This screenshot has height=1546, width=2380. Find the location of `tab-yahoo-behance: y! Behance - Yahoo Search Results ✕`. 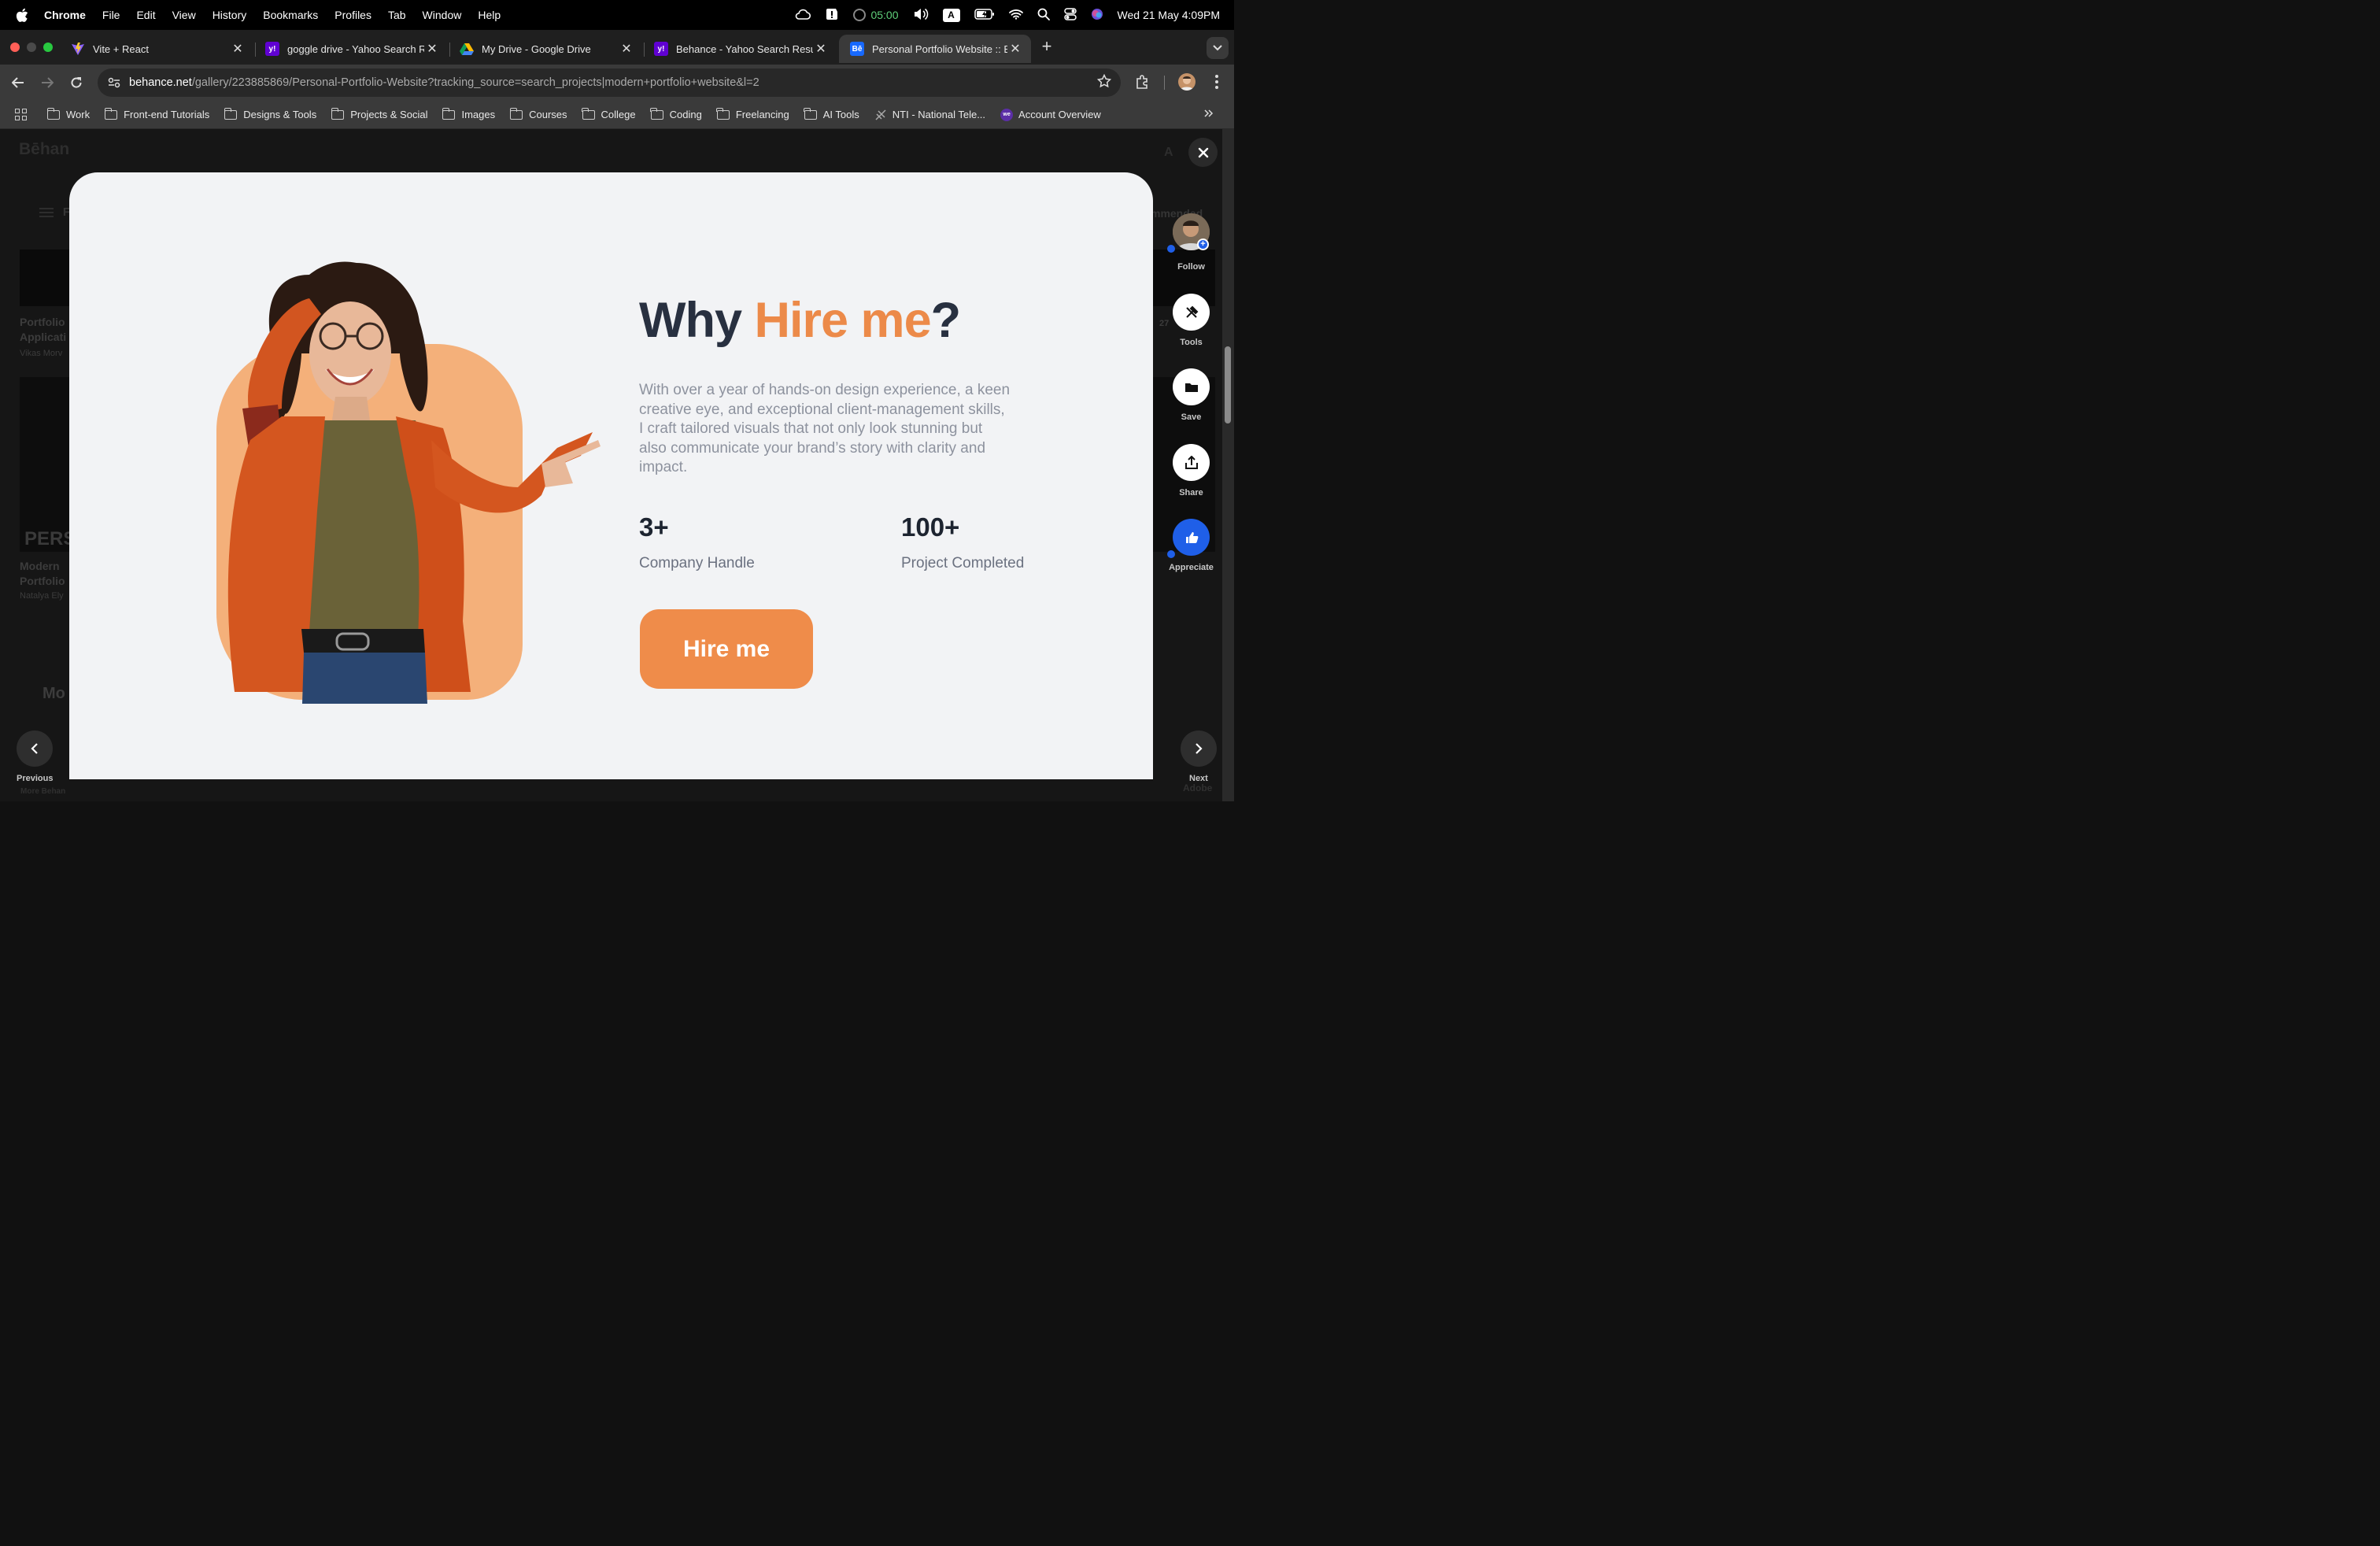

tab-yahoo-behance: y! Behance - Yahoo Search Results ✕ is located at coordinates (740, 49).